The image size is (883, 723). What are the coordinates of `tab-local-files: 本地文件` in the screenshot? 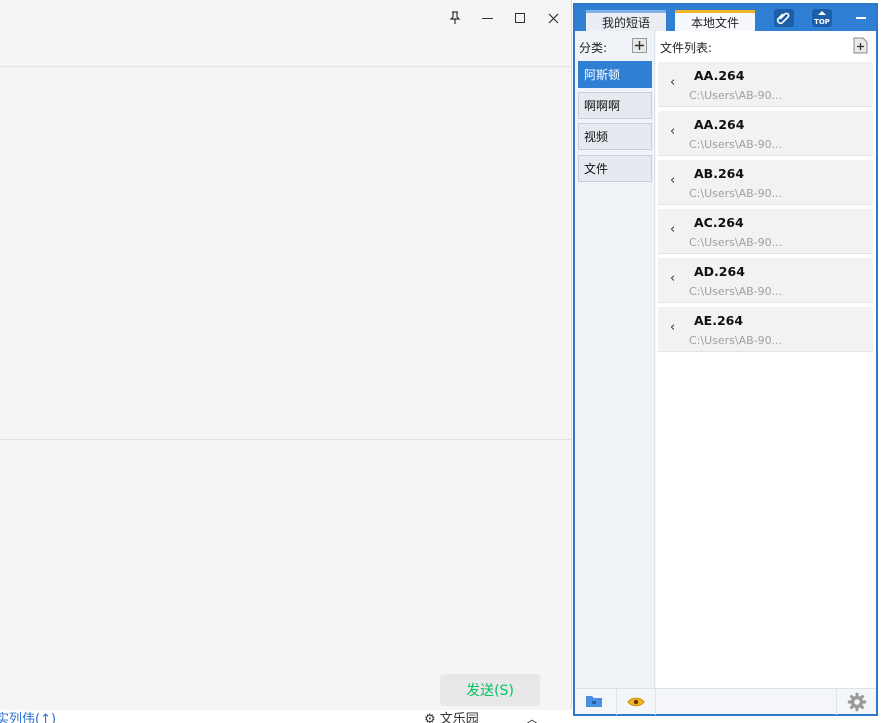 It's located at (715, 20).